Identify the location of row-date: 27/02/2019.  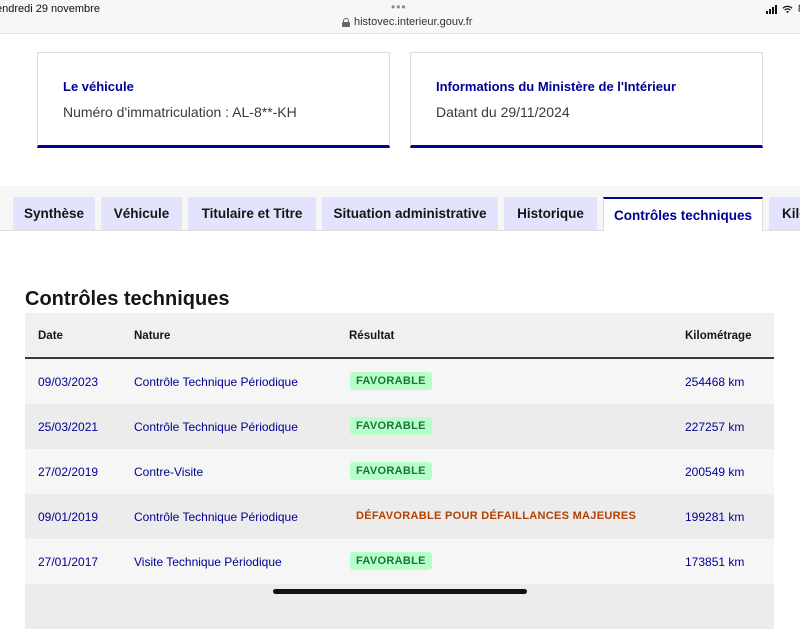
(68, 472).